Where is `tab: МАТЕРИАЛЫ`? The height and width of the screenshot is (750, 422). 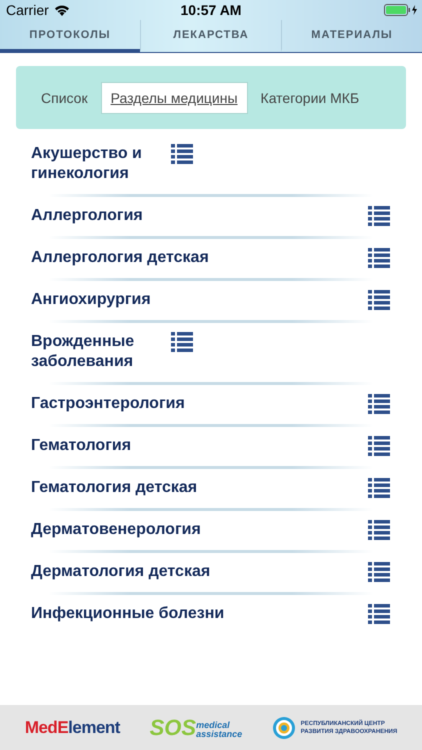
tab: МАТЕРИАЛЫ is located at coordinates (351, 36).